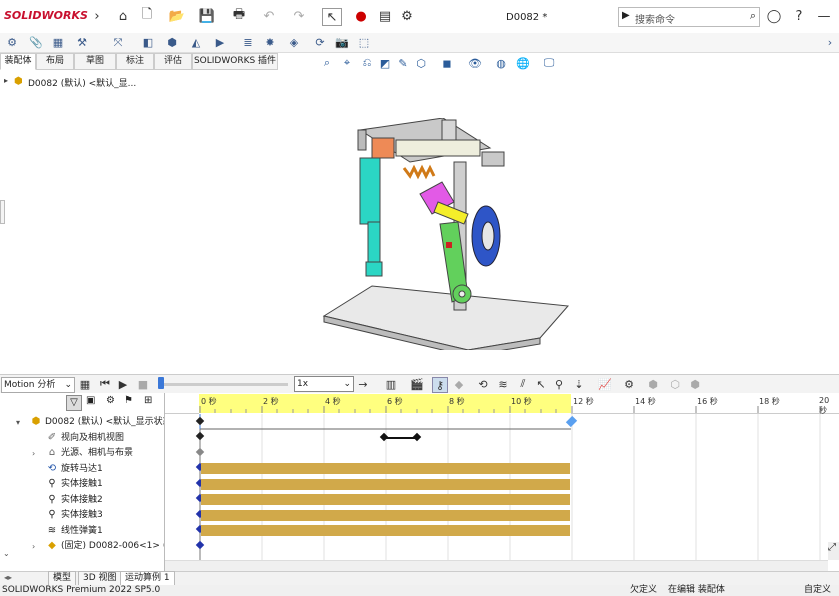  I want to click on assembly-model-view, so click(448, 234).